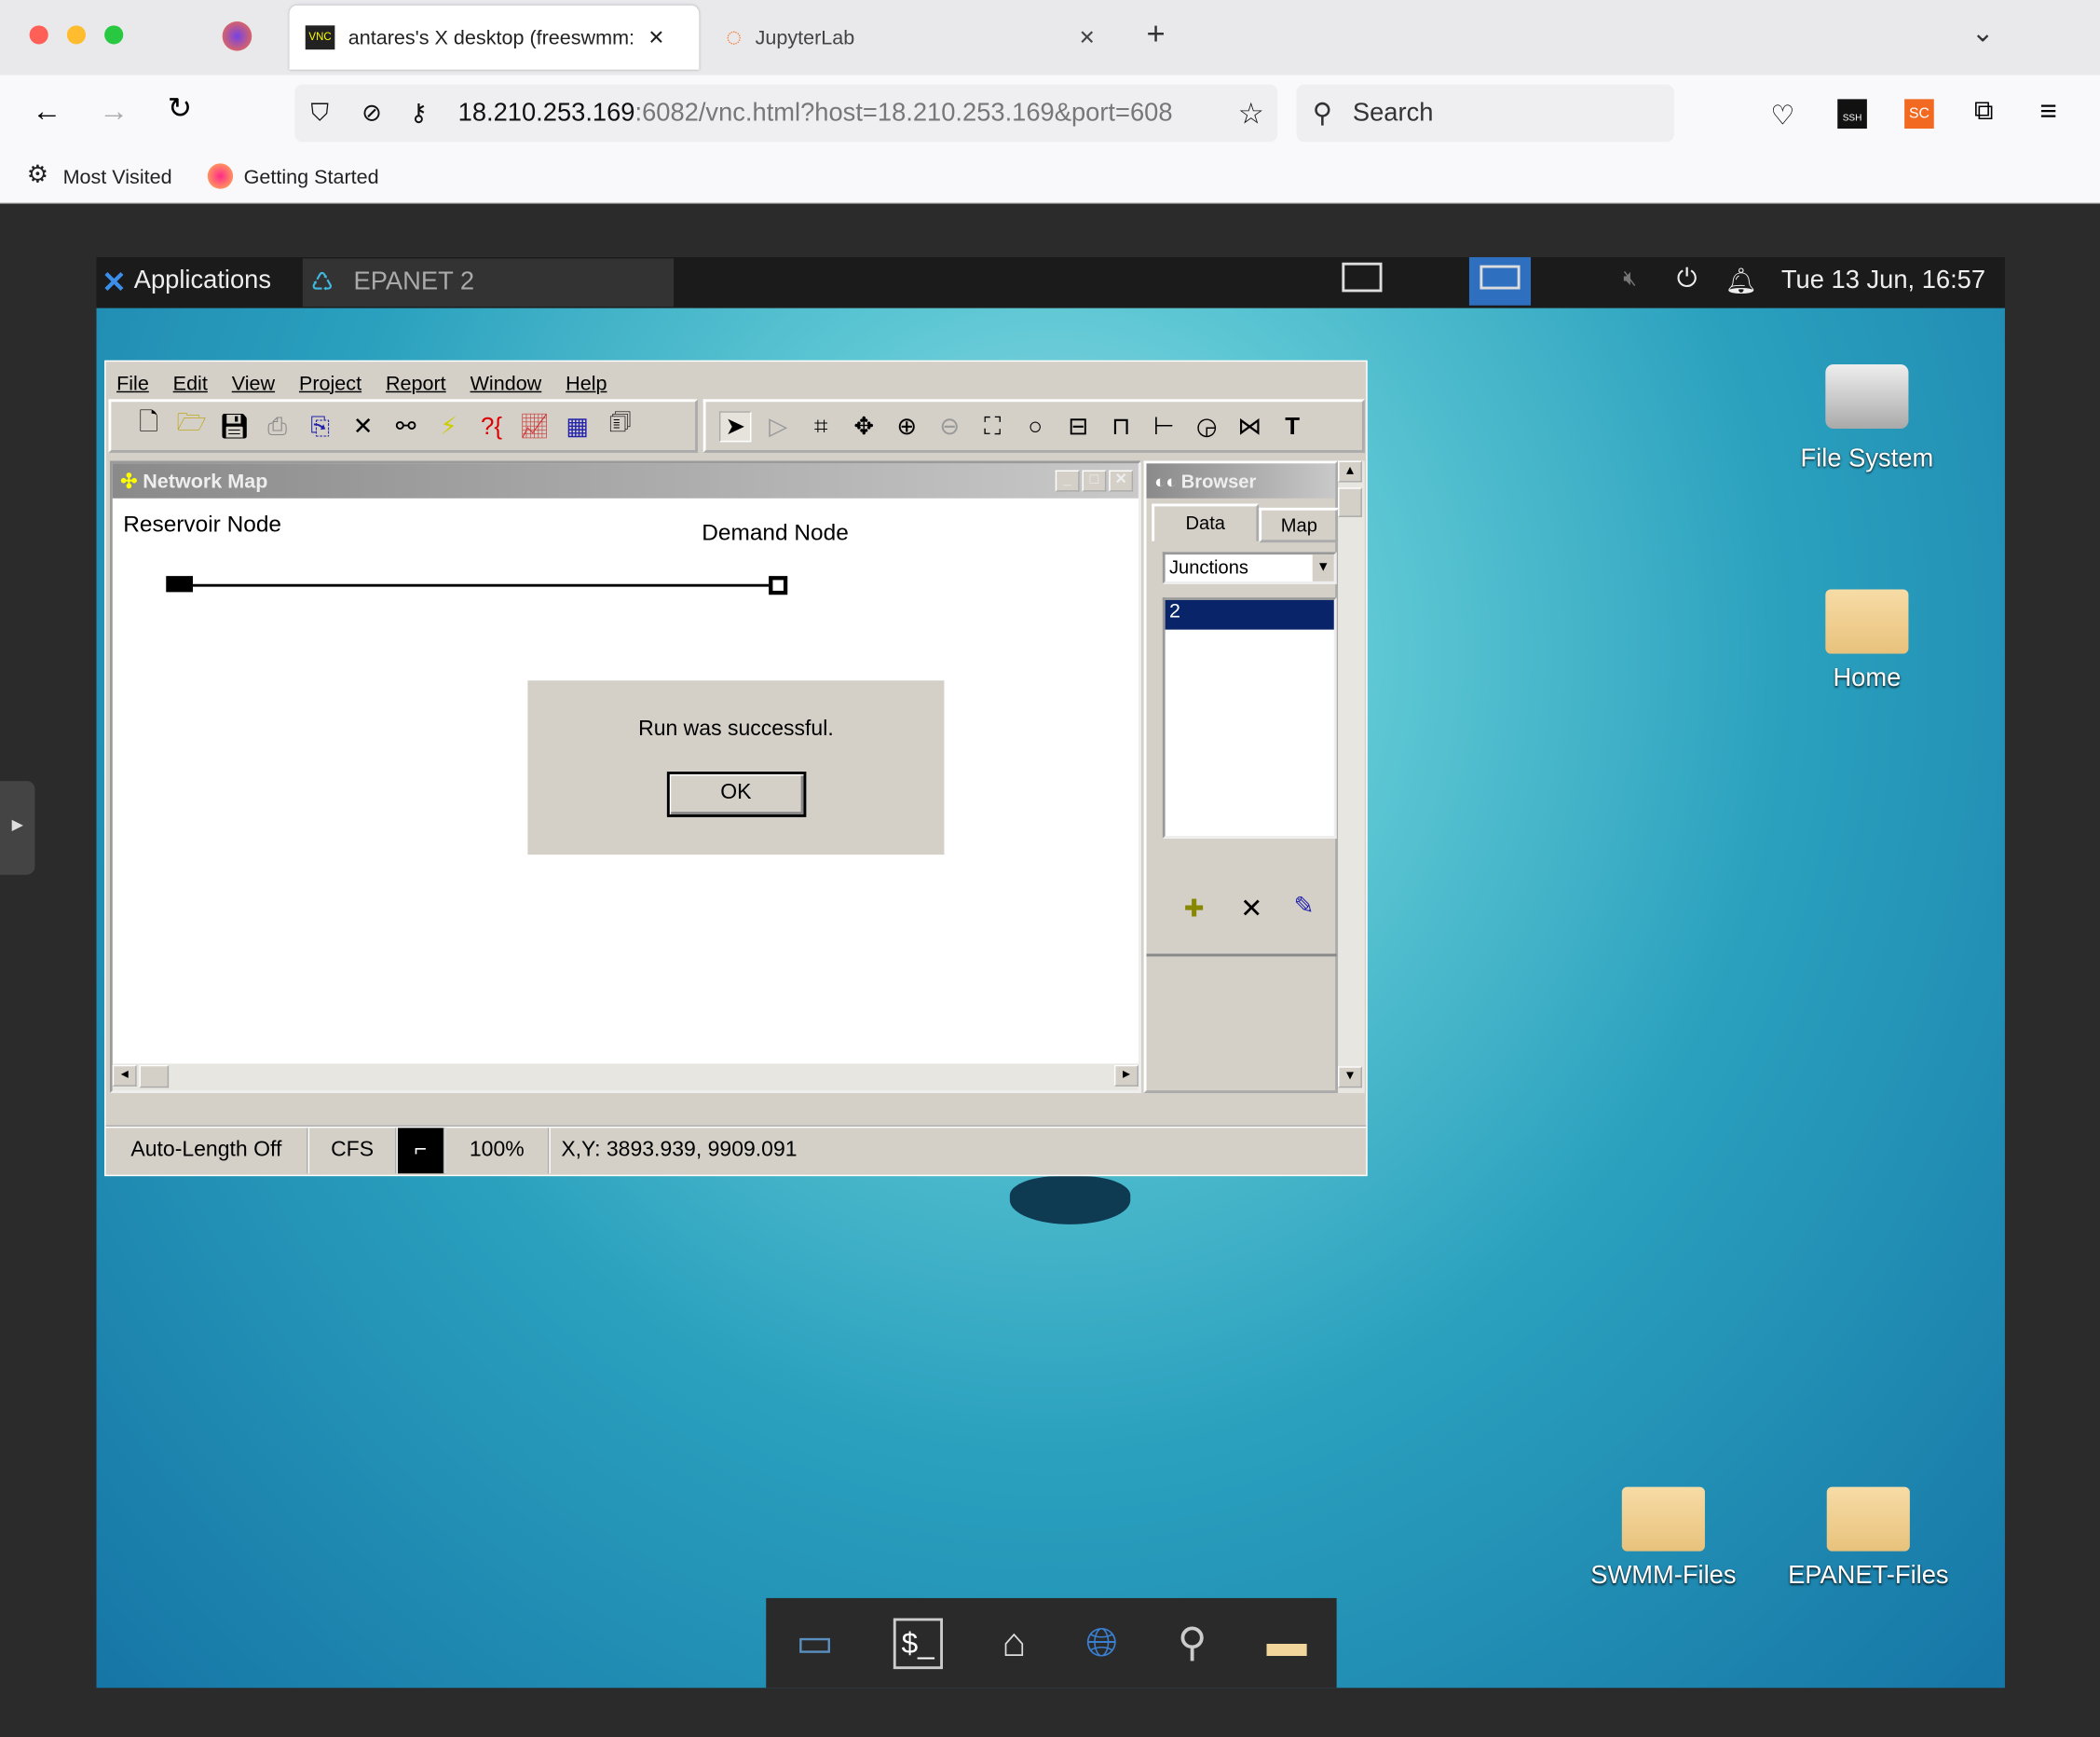 The width and height of the screenshot is (2100, 1737). What do you see at coordinates (1867, 419) in the screenshot?
I see `desktop-icon-file-system: File System` at bounding box center [1867, 419].